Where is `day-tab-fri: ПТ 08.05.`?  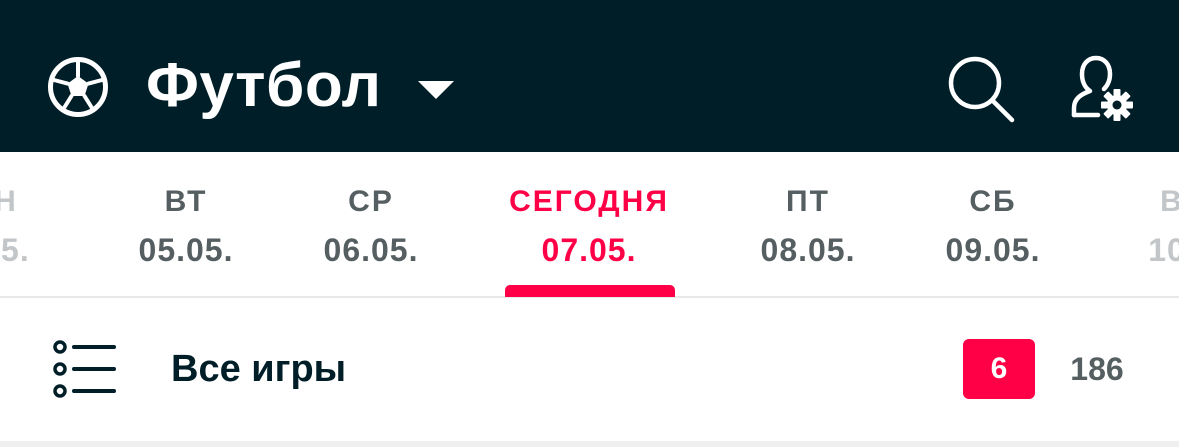 day-tab-fri: ПТ 08.05. is located at coordinates (808, 227).